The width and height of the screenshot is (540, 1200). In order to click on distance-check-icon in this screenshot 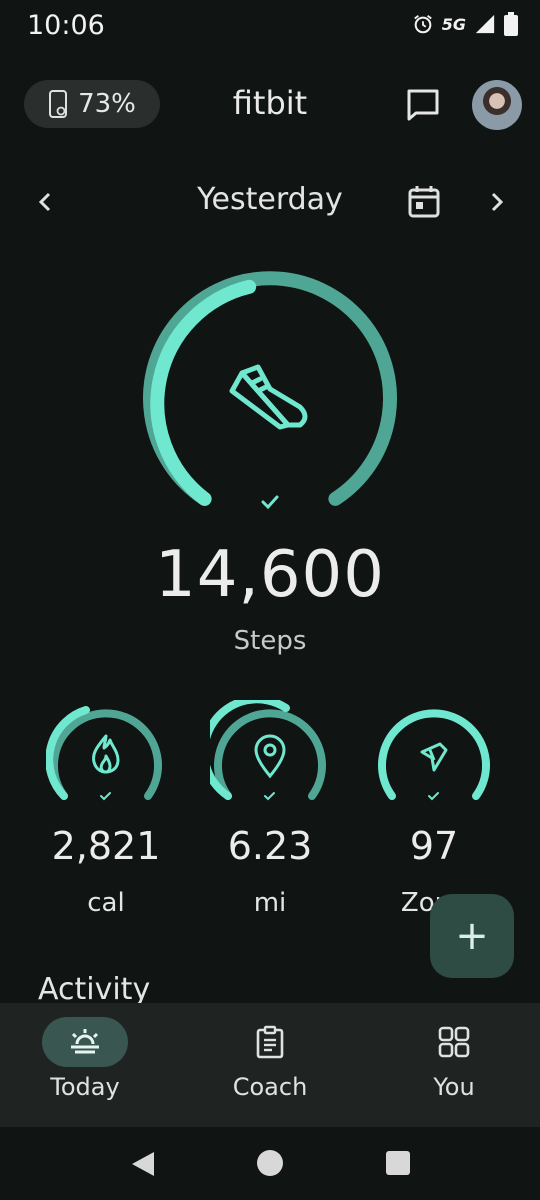, I will do `click(269, 796)`.